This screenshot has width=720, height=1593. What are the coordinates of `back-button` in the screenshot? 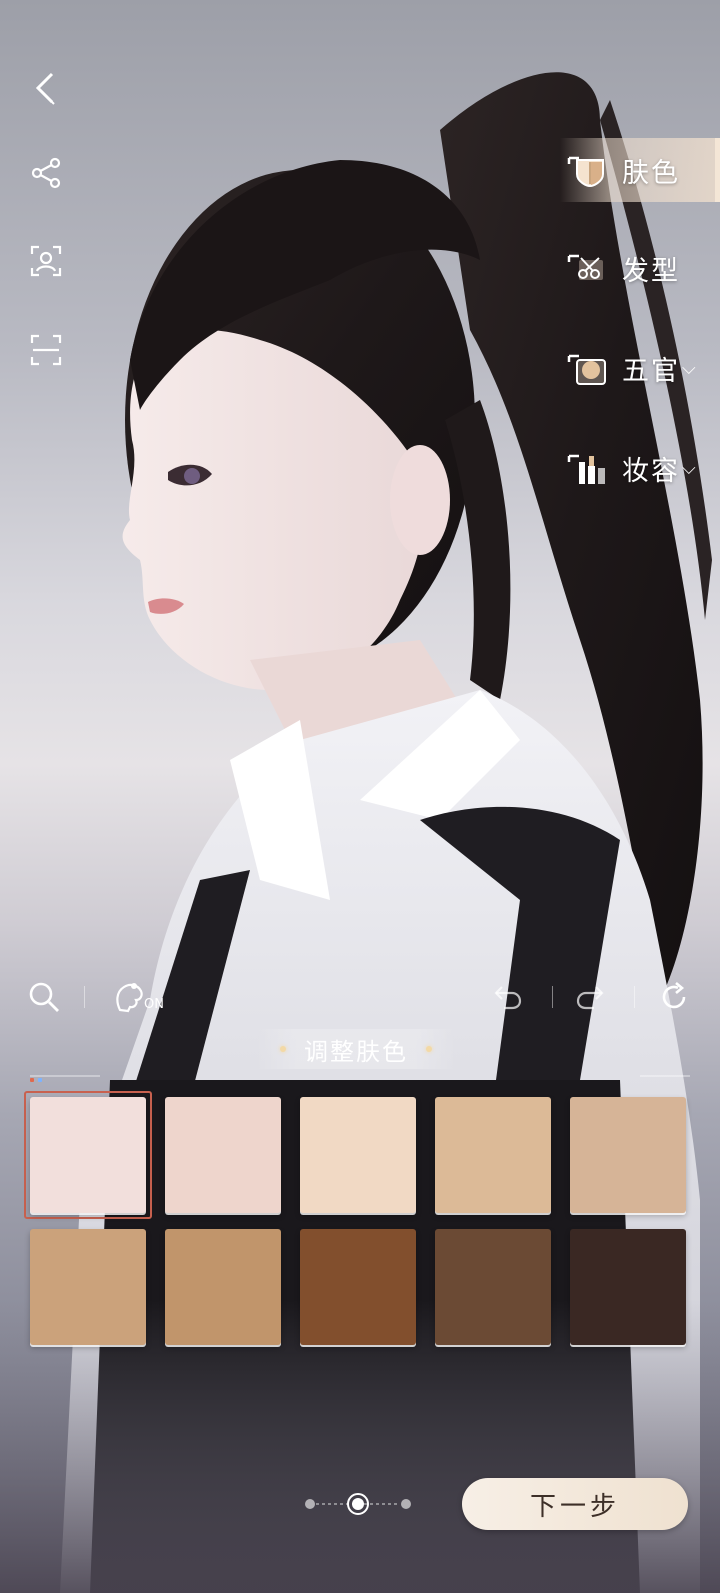 It's located at (46, 88).